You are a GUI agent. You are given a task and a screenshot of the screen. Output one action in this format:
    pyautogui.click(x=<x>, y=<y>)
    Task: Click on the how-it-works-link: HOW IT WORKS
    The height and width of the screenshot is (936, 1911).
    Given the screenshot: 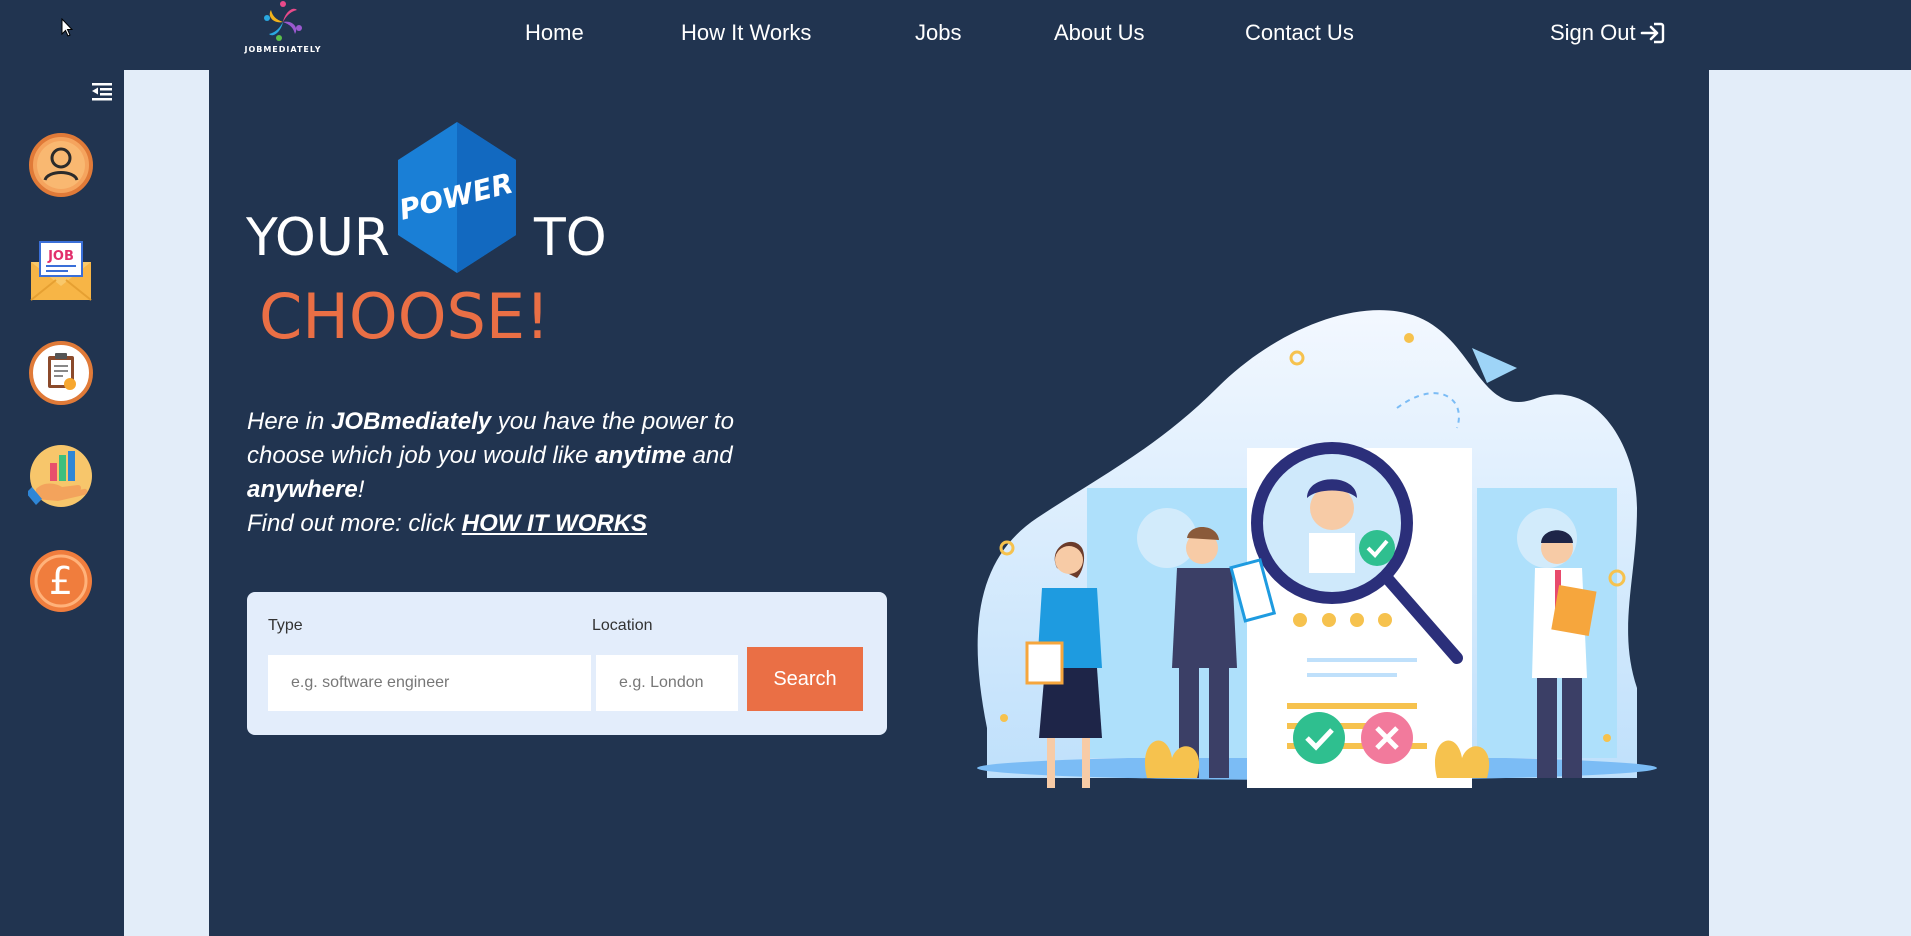 What is the action you would take?
    pyautogui.click(x=554, y=523)
    